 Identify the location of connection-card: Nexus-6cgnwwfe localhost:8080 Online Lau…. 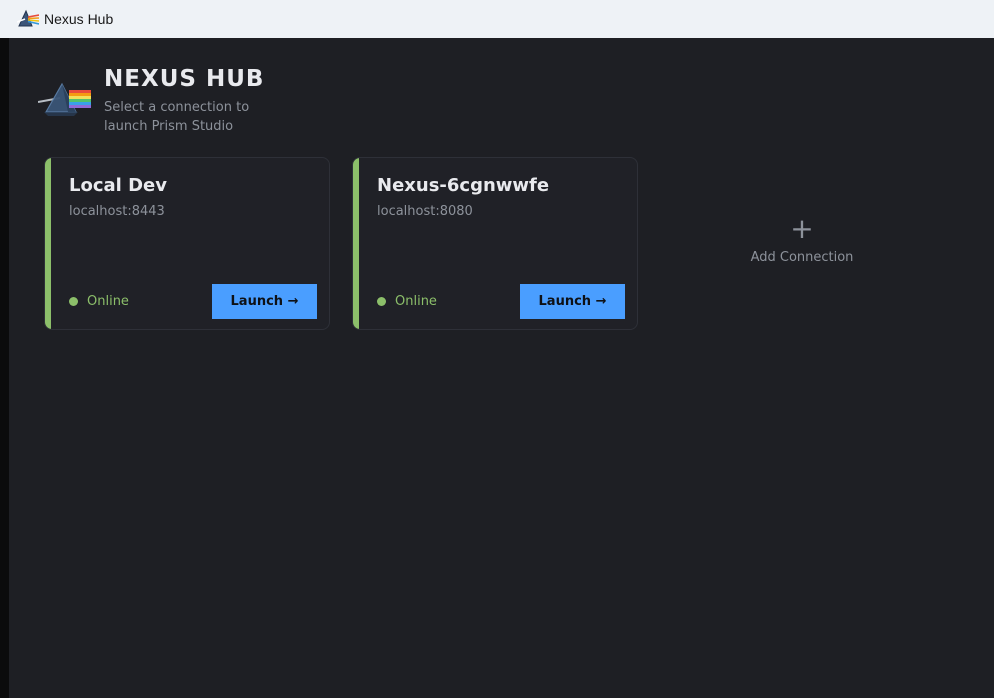
(495, 243).